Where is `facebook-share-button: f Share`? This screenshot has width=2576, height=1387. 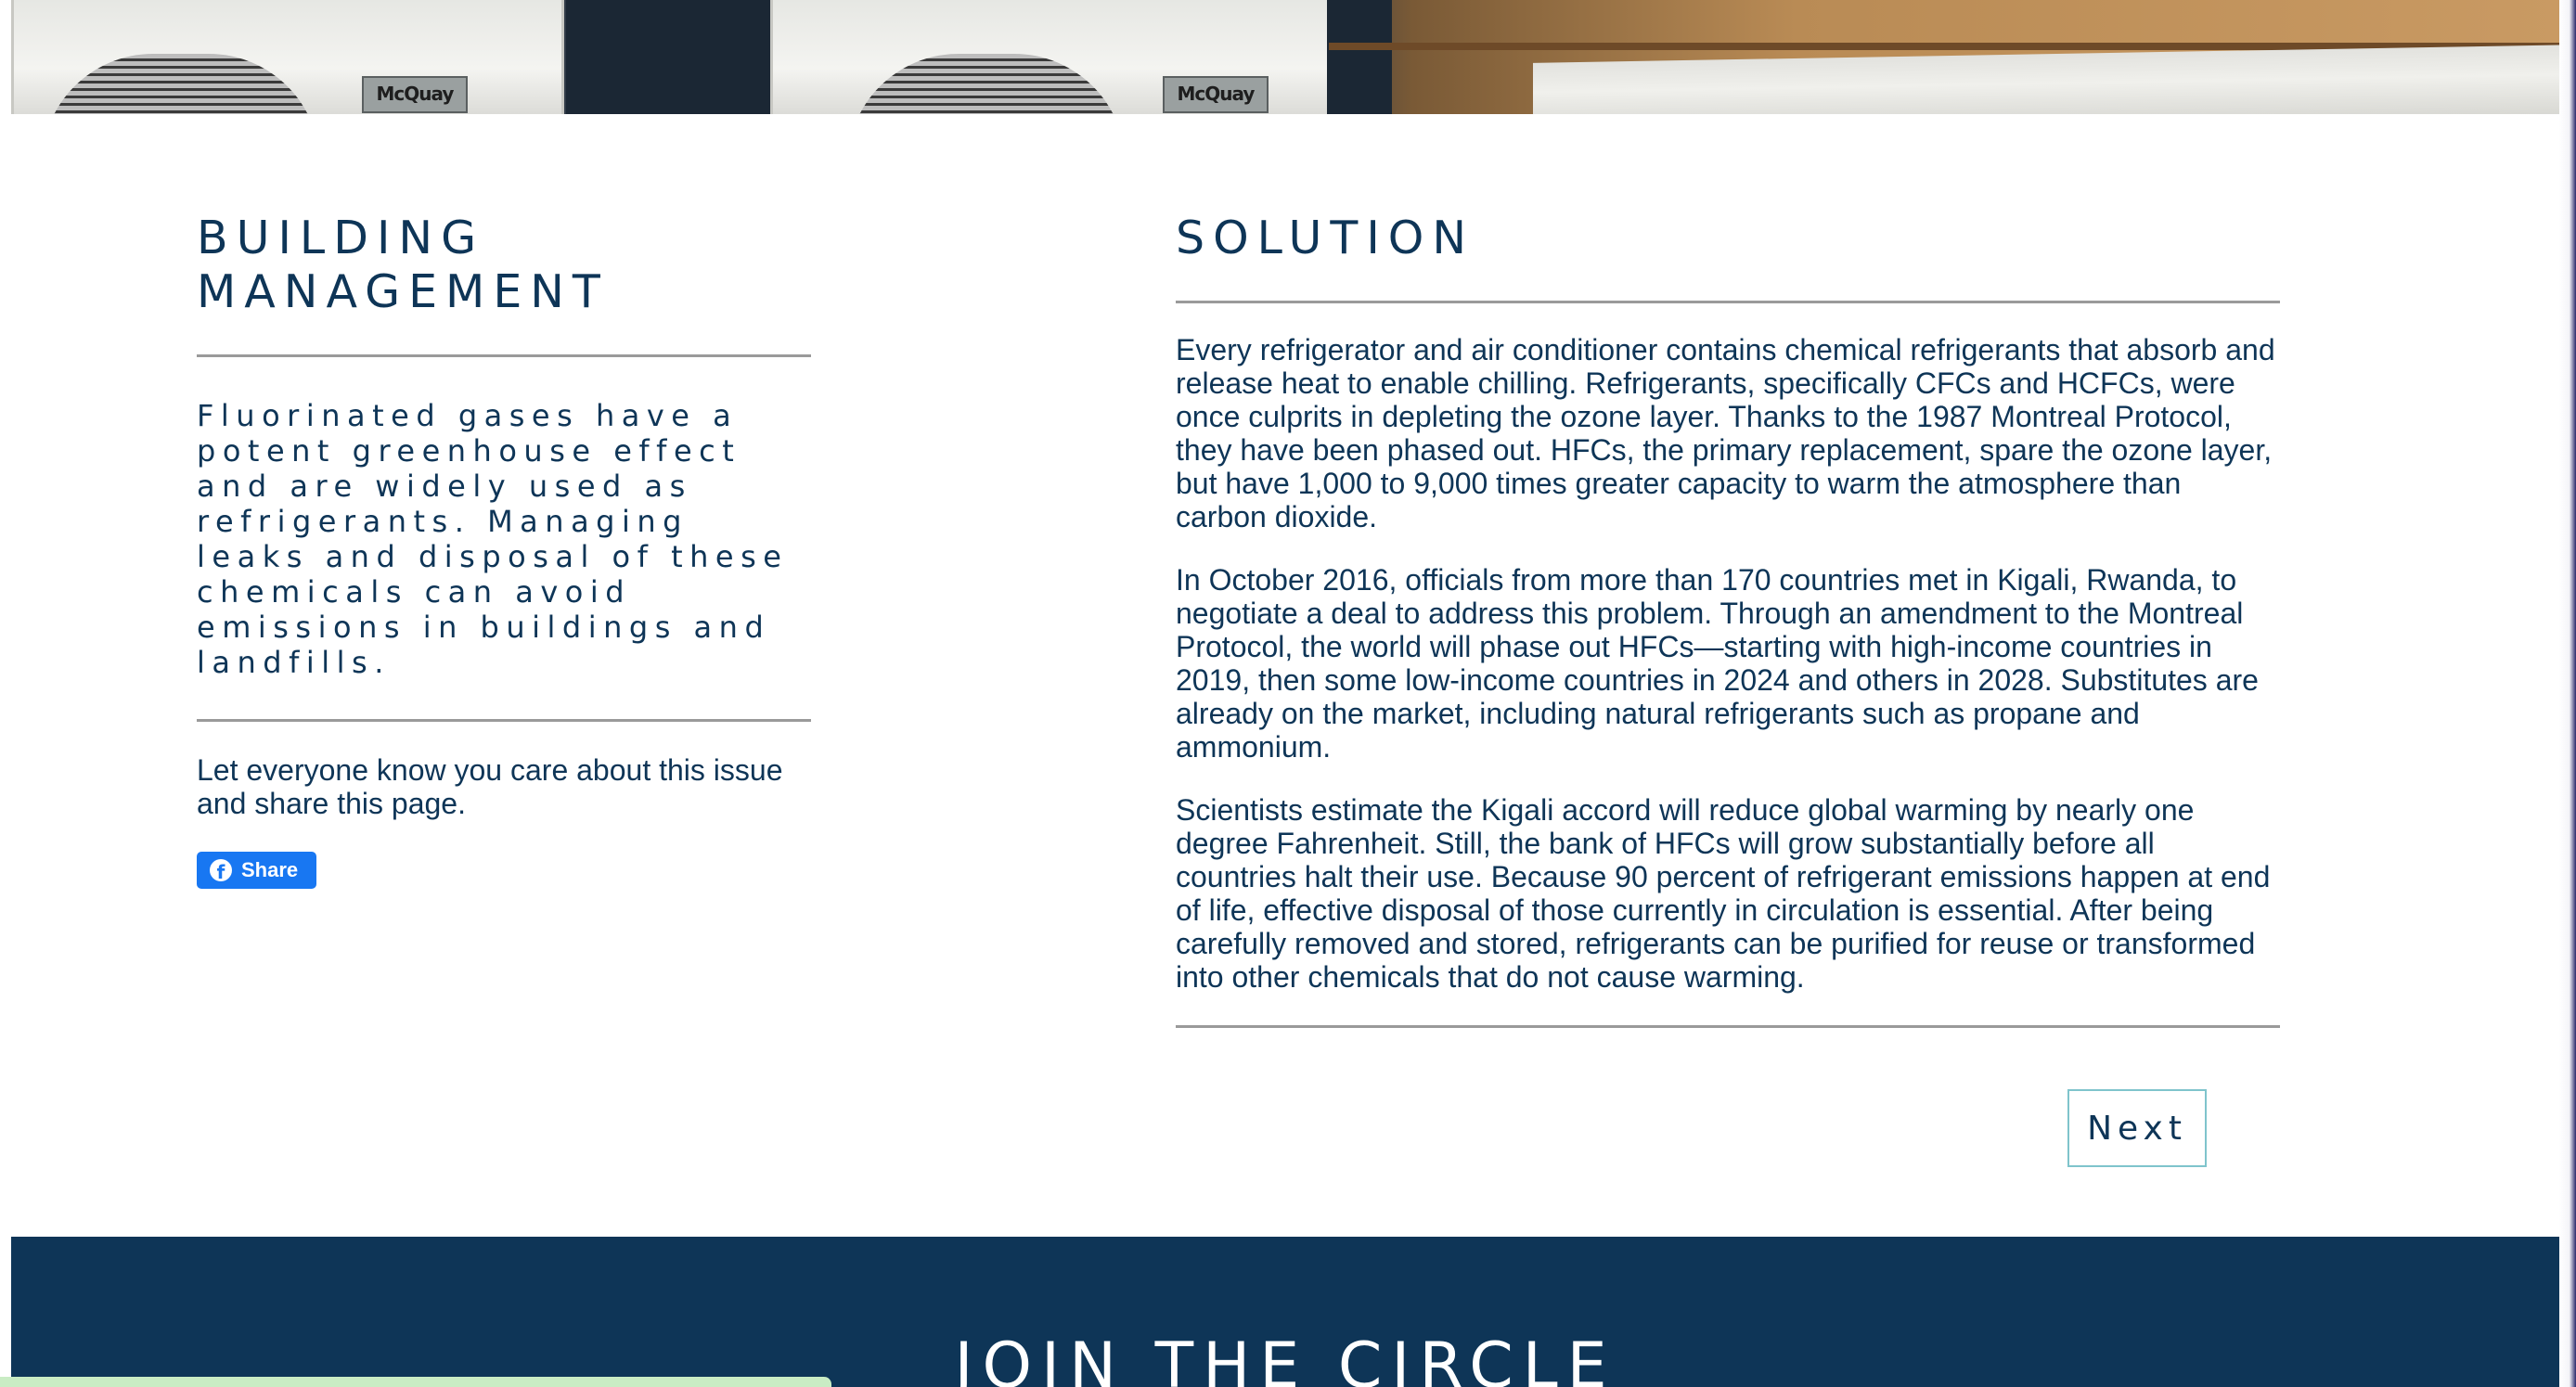
facebook-share-button: f Share is located at coordinates (257, 870).